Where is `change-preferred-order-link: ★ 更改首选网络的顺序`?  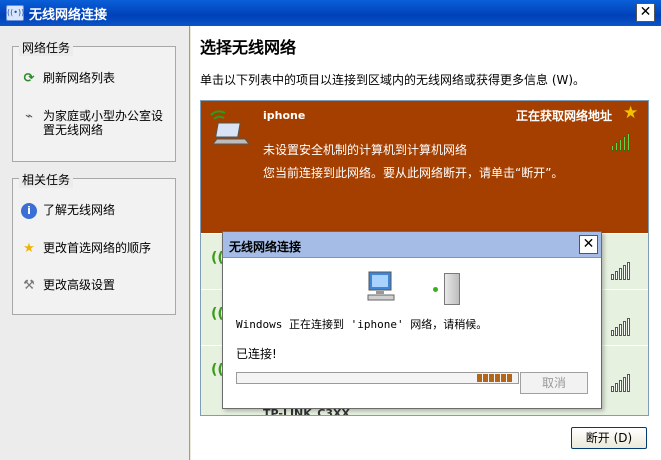
change-preferred-order-link: ★ 更改首选网络的顺序 is located at coordinates (86, 249).